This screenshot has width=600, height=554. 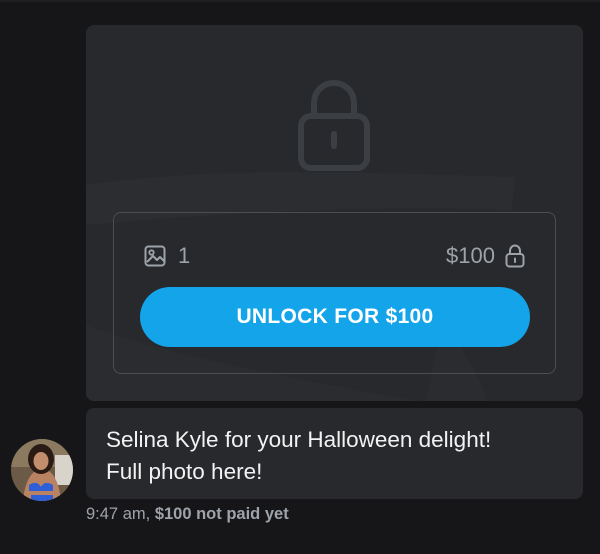 What do you see at coordinates (118, 514) in the screenshot?
I see `message-time: 9:47 am,` at bounding box center [118, 514].